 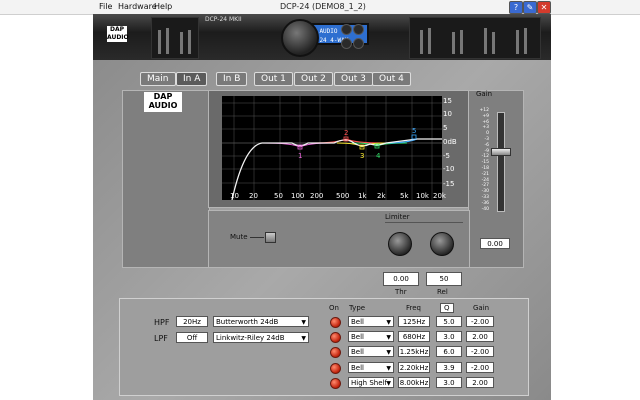 What do you see at coordinates (445, 128) in the screenshot?
I see `y-axis-label: 5` at bounding box center [445, 128].